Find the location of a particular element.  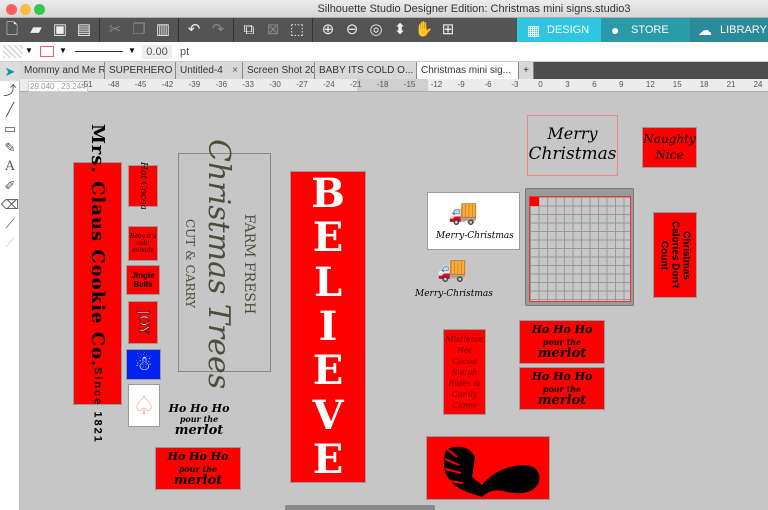

ruler-tick-label: -21 is located at coordinates (356, 84).